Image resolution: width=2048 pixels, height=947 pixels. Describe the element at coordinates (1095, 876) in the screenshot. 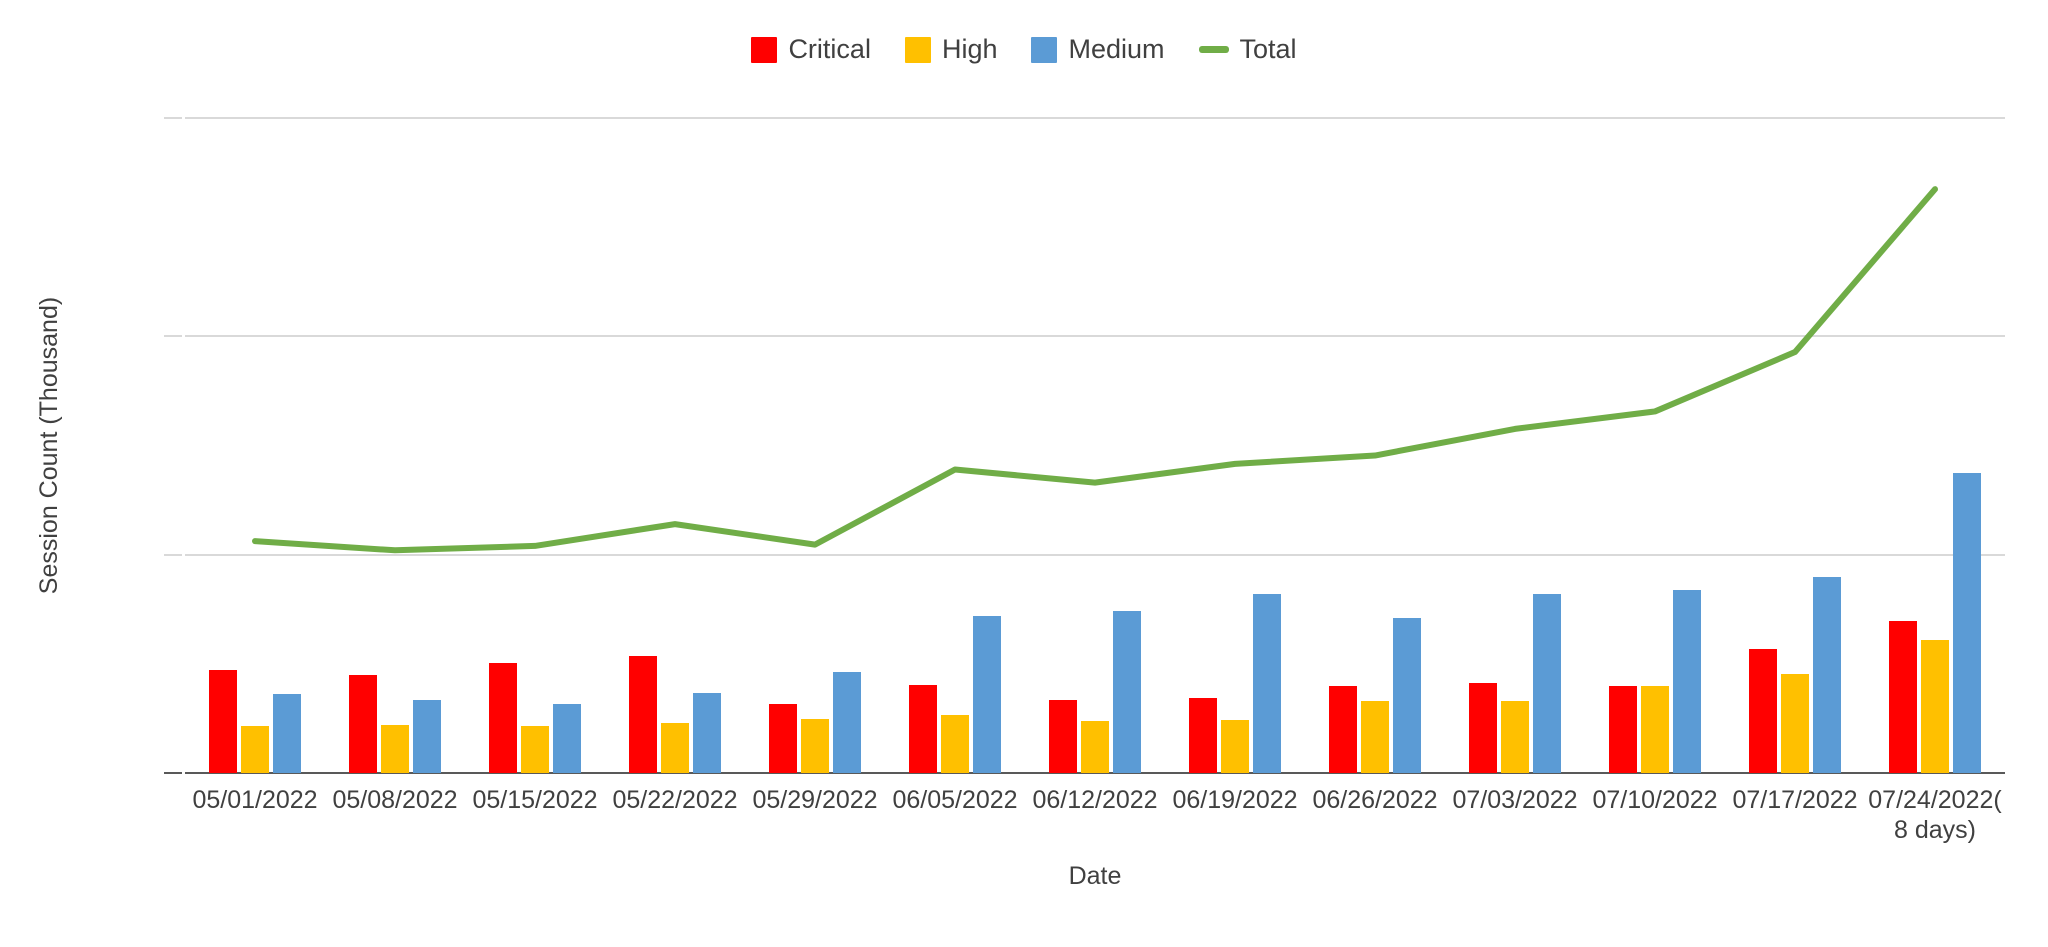

I see `x-axis-title: Date` at that location.